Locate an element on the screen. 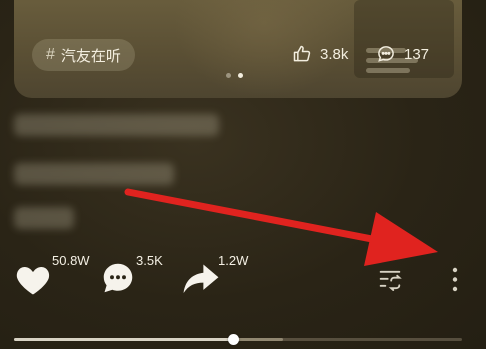 Image resolution: width=486 pixels, height=349 pixels. progress-buffered is located at coordinates (258, 339).